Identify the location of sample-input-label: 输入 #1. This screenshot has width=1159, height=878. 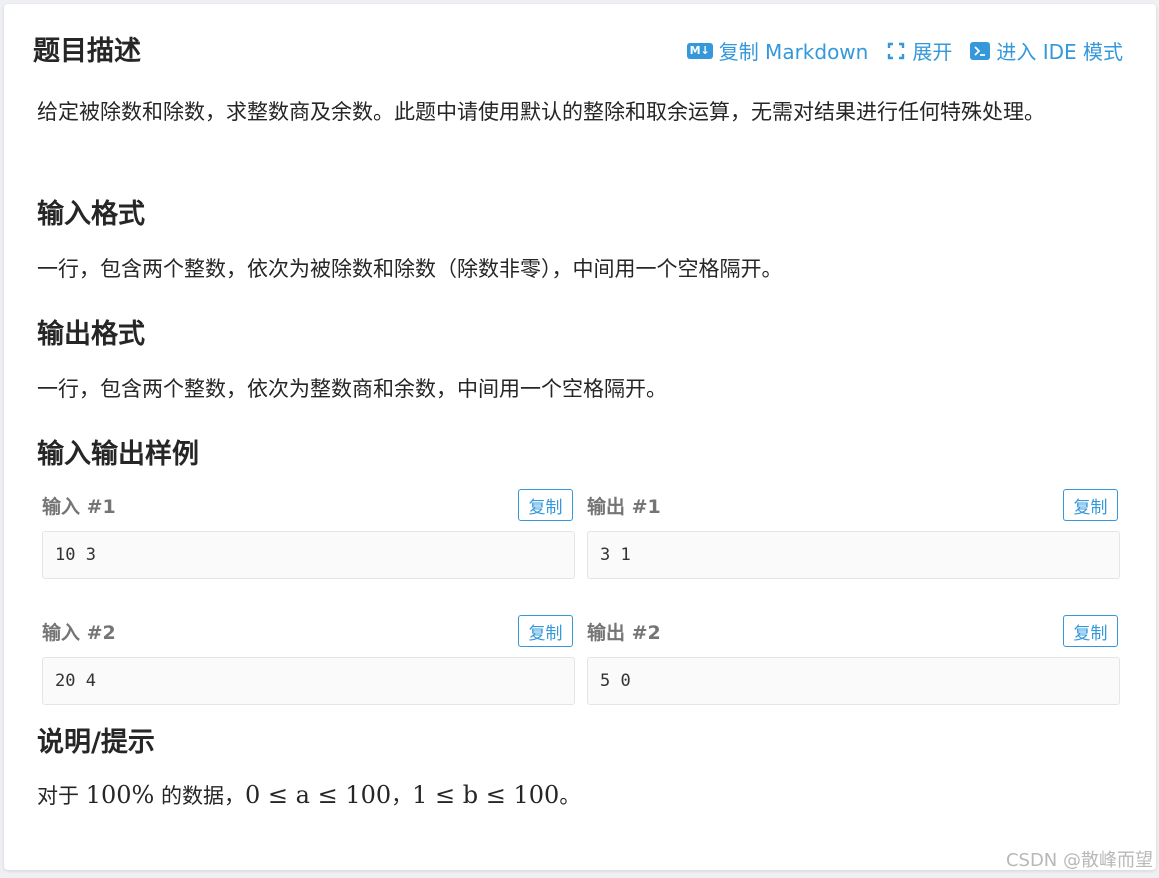
(79, 507).